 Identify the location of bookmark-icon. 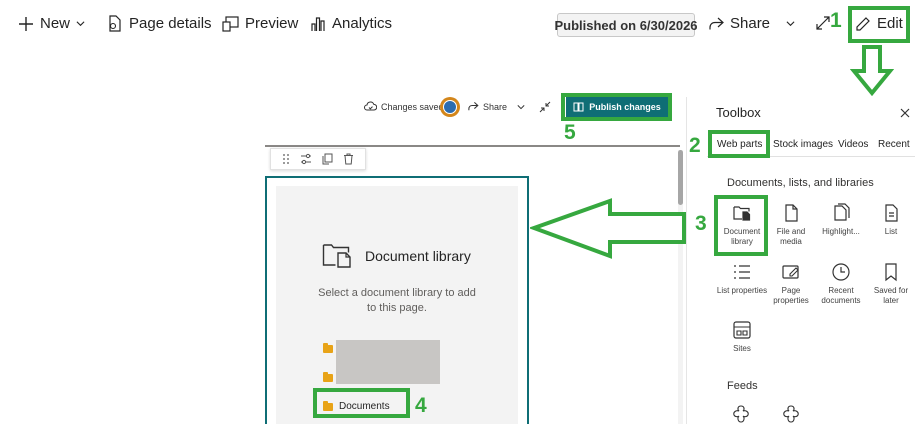
(891, 272).